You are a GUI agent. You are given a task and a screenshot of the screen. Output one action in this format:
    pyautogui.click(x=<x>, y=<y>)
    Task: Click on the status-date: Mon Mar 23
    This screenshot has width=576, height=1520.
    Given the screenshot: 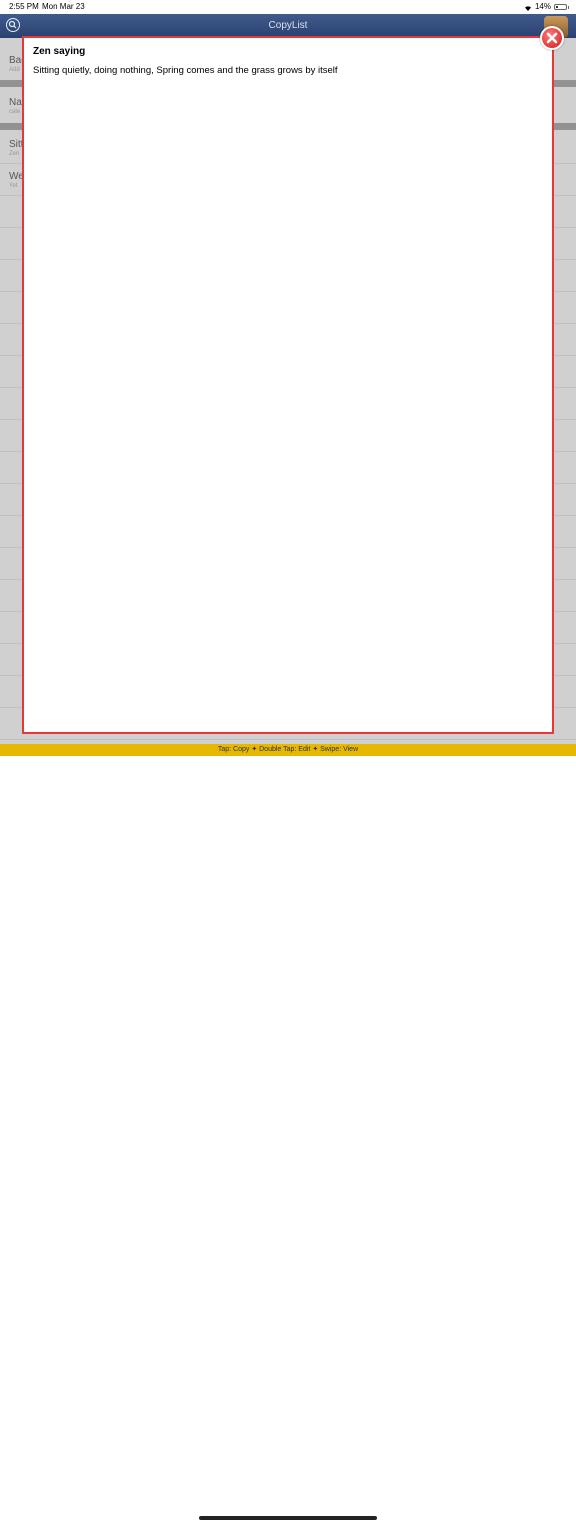 What is the action you would take?
    pyautogui.click(x=63, y=6)
    